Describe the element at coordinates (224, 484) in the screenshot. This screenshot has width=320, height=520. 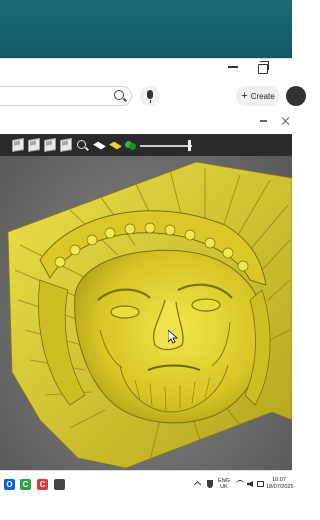
I see `language-indicator: ENG UK` at that location.